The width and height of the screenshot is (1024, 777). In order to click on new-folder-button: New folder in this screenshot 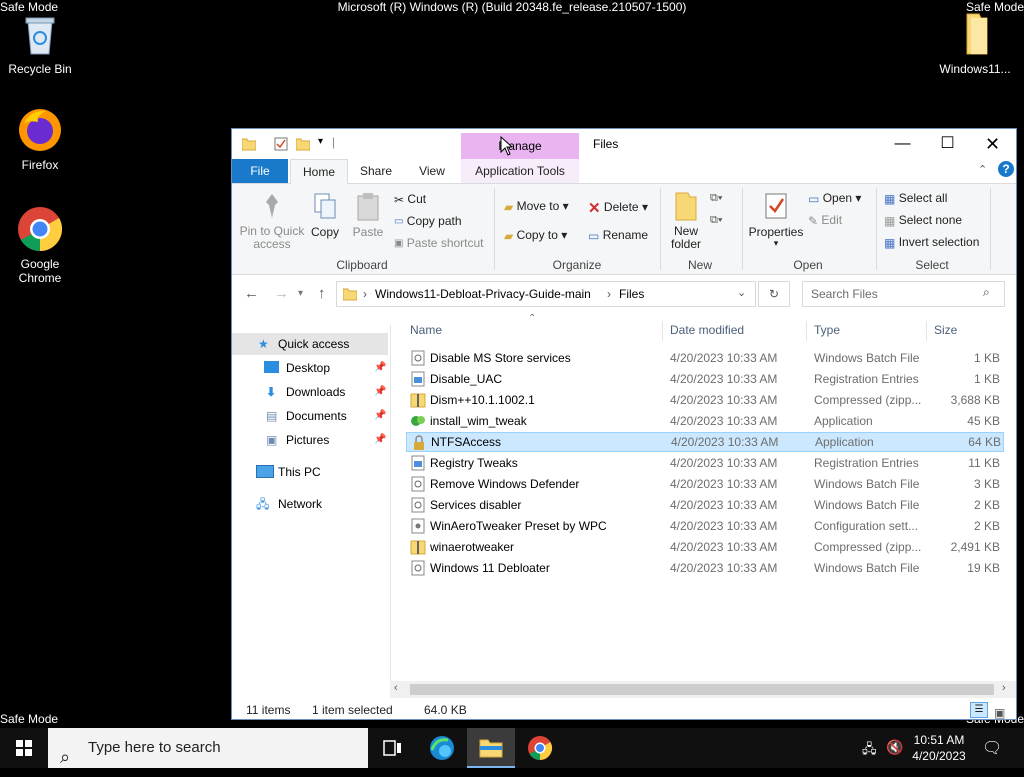, I will do `click(686, 220)`.